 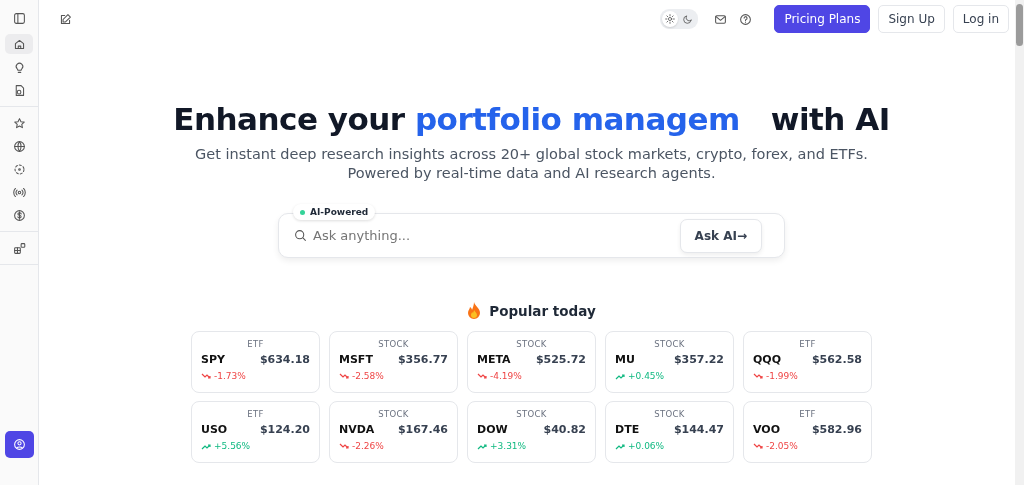 I want to click on price-change: -2.26%, so click(x=368, y=446).